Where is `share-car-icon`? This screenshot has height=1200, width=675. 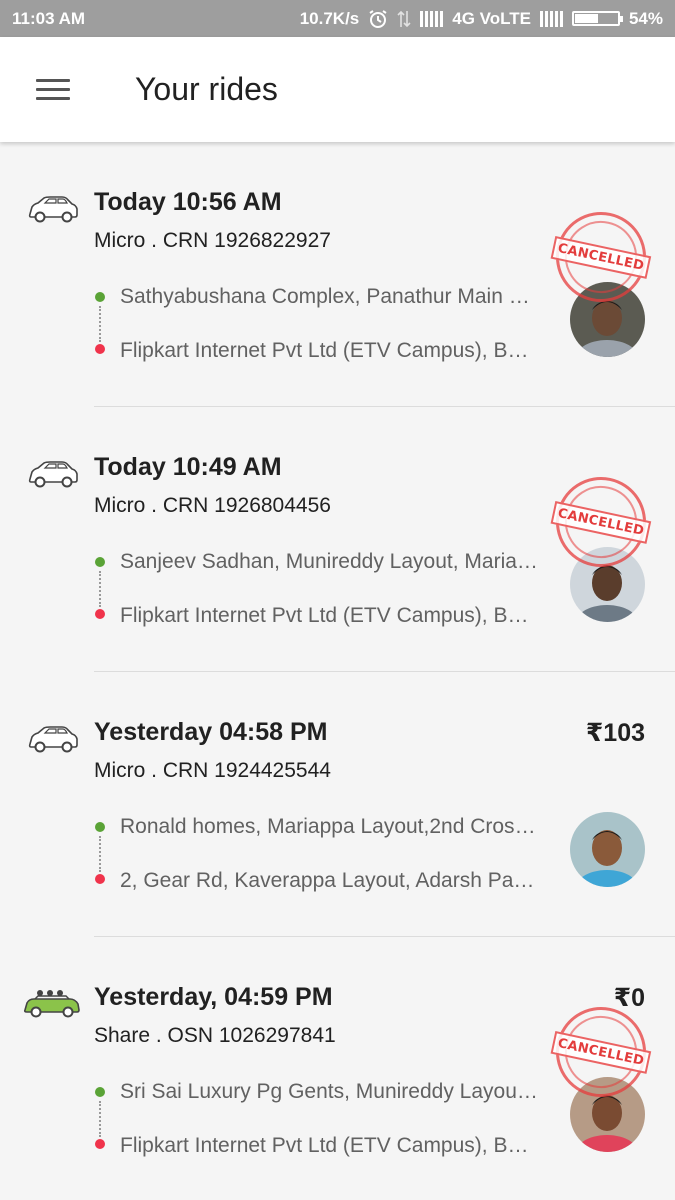
share-car-icon is located at coordinates (52, 1003).